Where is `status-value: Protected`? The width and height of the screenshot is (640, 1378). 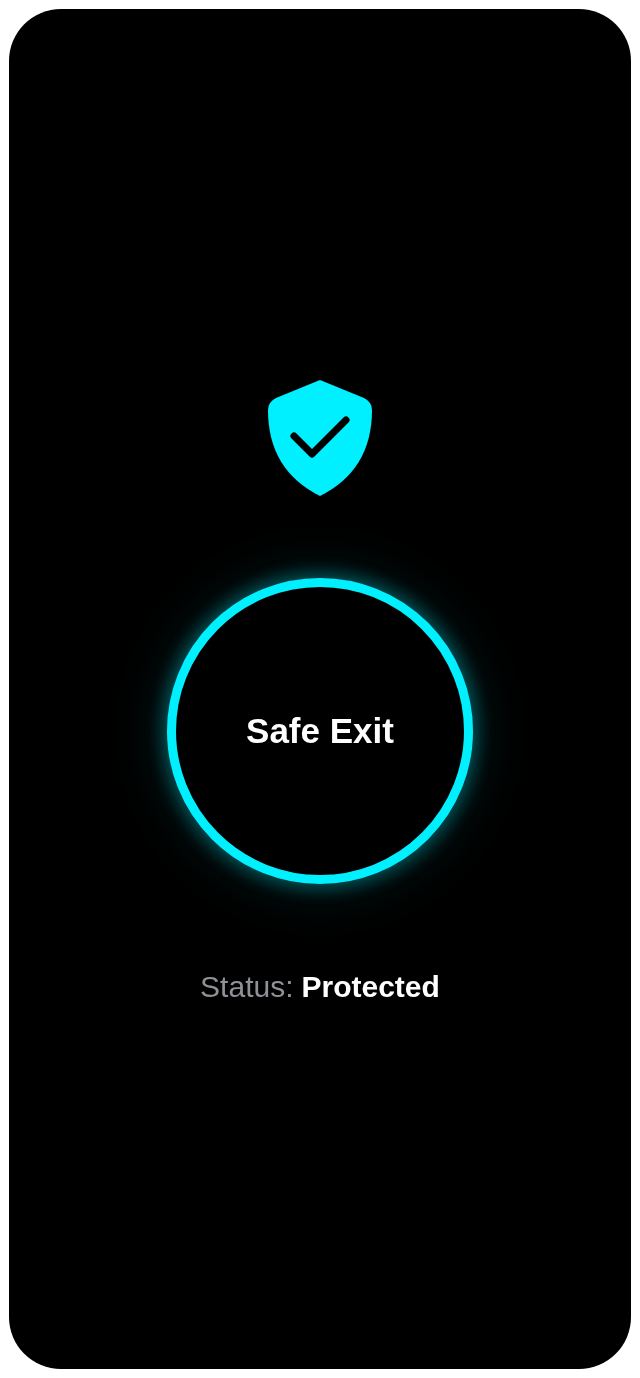 status-value: Protected is located at coordinates (370, 987).